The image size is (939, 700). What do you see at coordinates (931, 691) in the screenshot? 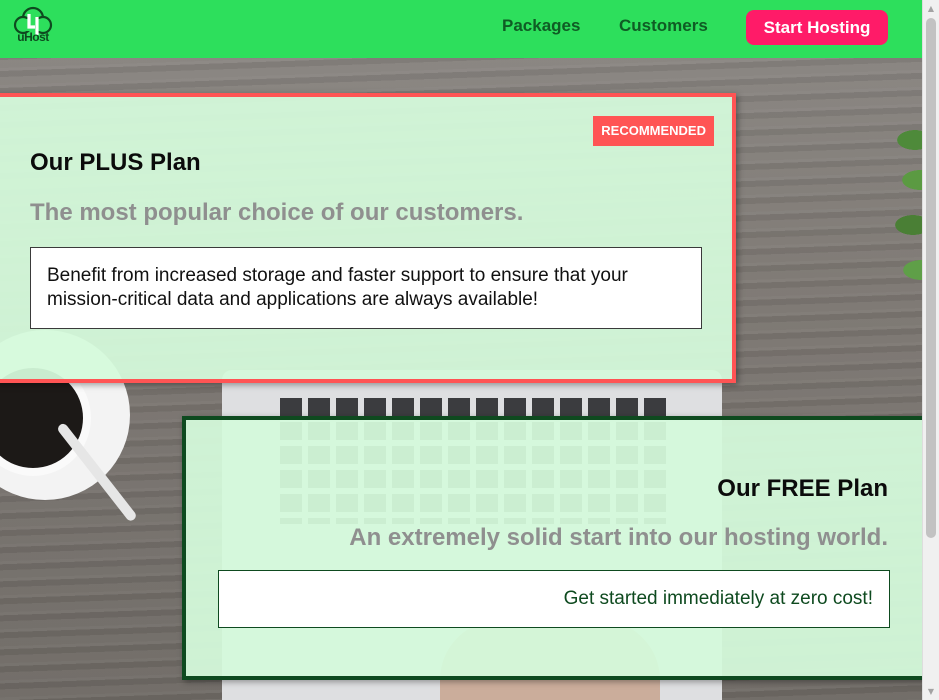
I see `scroll-down-arrow-icon: ▼` at bounding box center [931, 691].